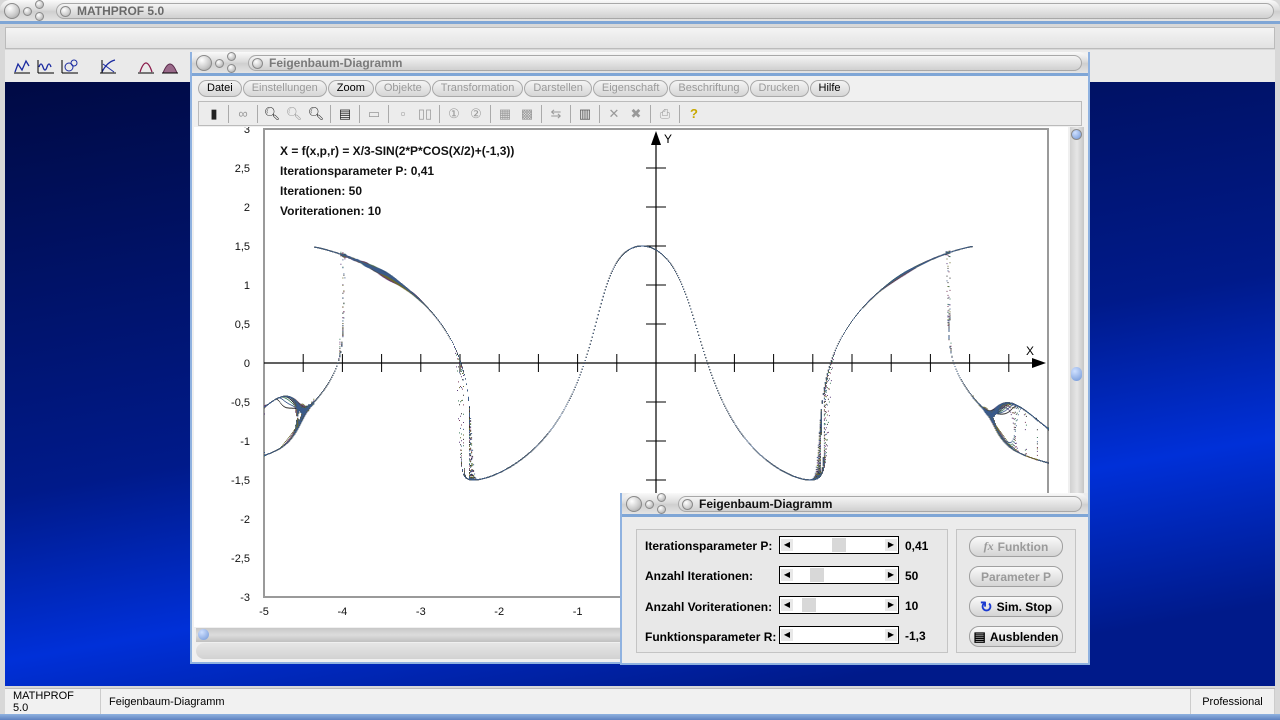  I want to click on scroll-left-button, so click(203, 634).